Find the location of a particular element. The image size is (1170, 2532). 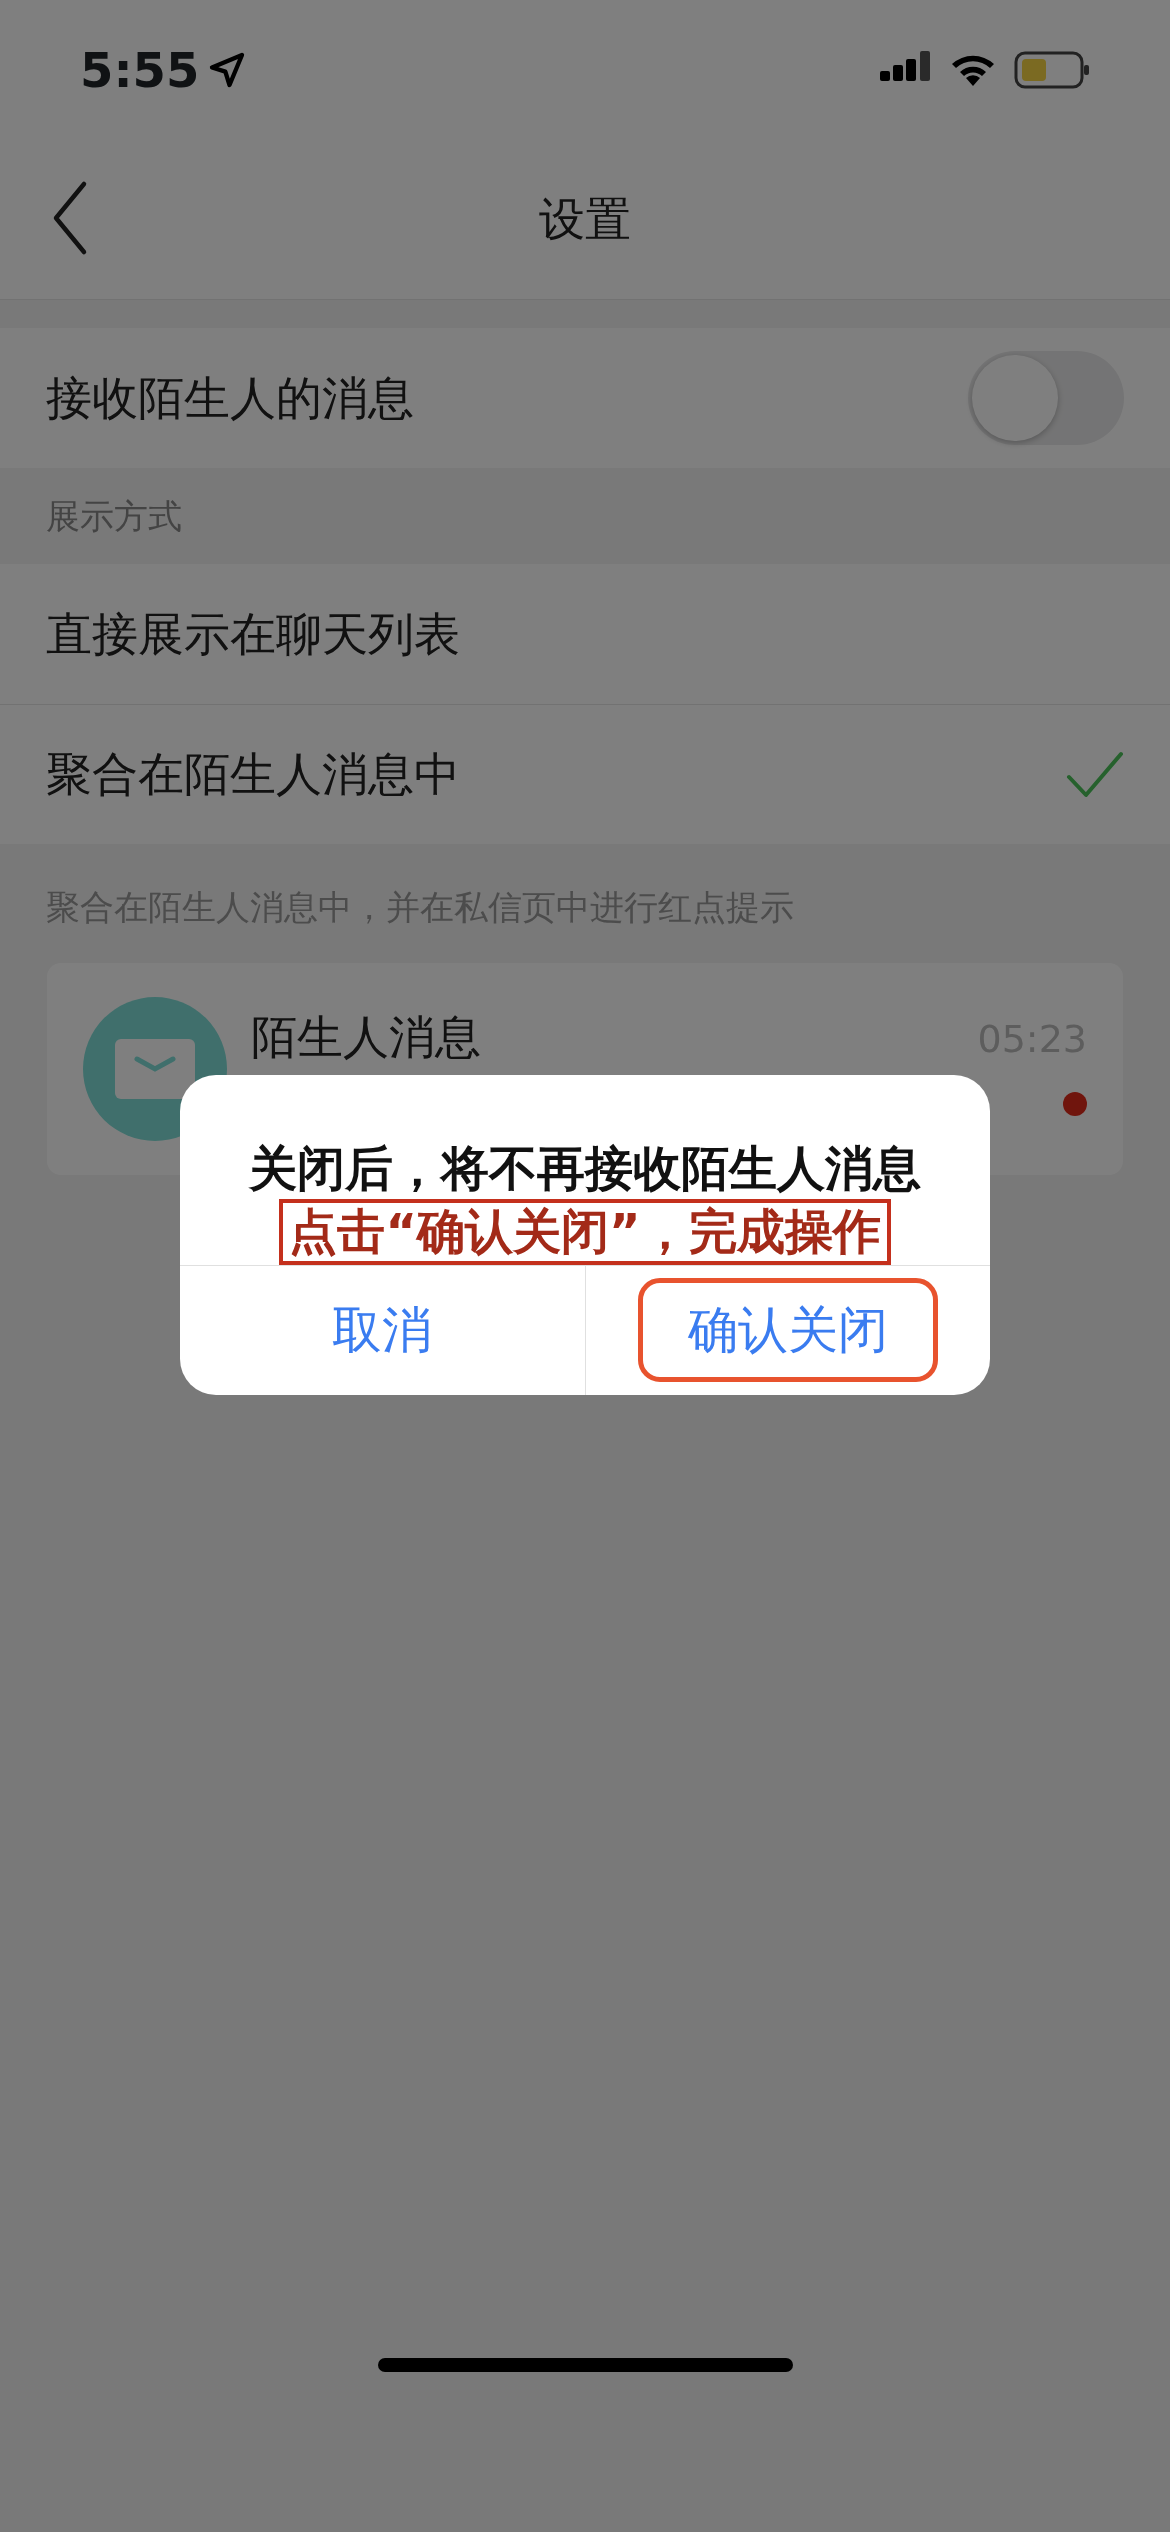

option-label: 直接展示在聊天列表 is located at coordinates (253, 634).